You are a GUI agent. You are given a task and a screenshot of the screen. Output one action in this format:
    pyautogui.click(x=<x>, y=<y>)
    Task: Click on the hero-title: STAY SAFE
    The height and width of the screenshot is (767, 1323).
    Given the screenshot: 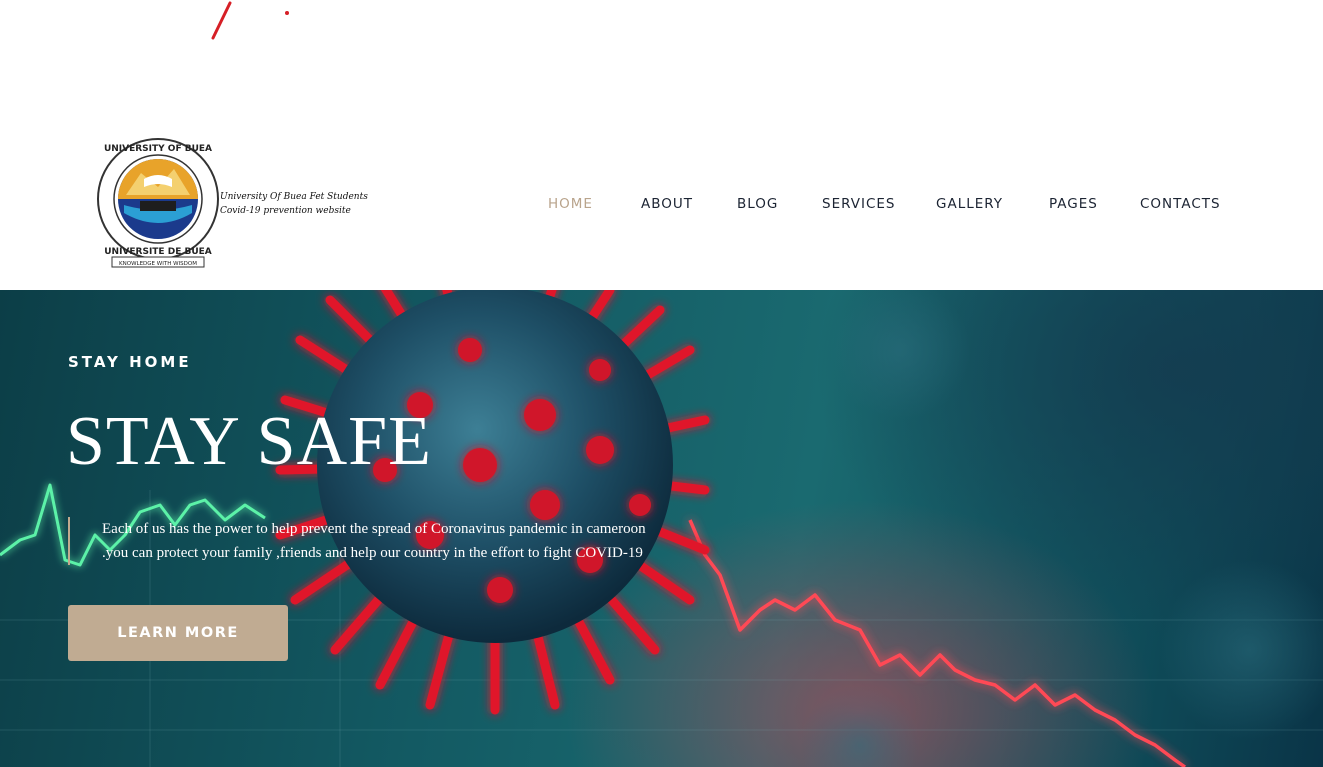 What is the action you would take?
    pyautogui.click(x=249, y=441)
    